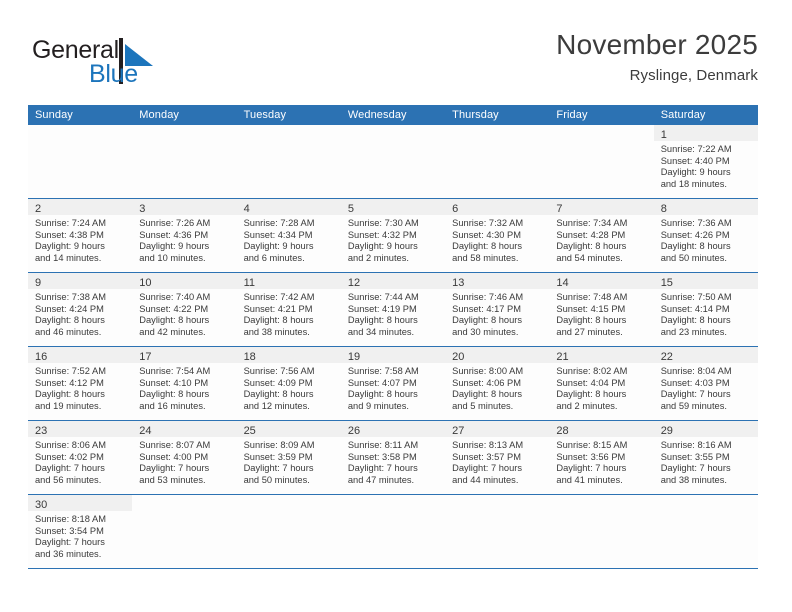 This screenshot has width=792, height=612. I want to click on day-number-band: 9, so click(80, 281).